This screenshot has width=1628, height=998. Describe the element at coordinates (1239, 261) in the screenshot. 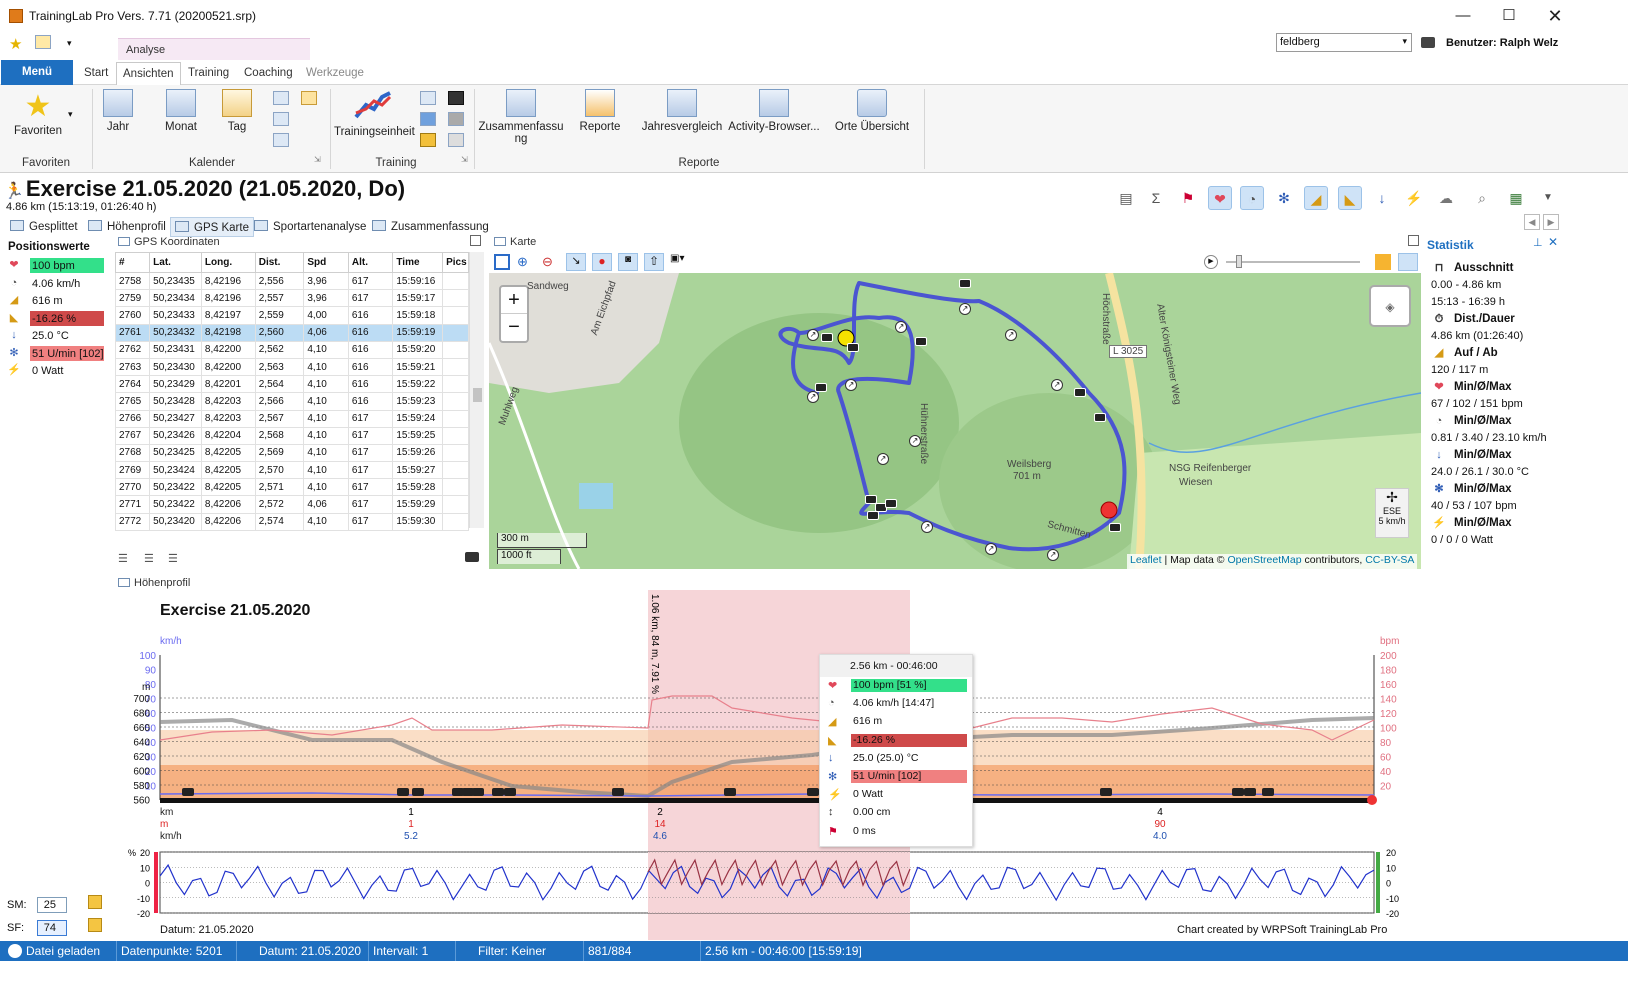

I see `playback-slider-thumb` at that location.